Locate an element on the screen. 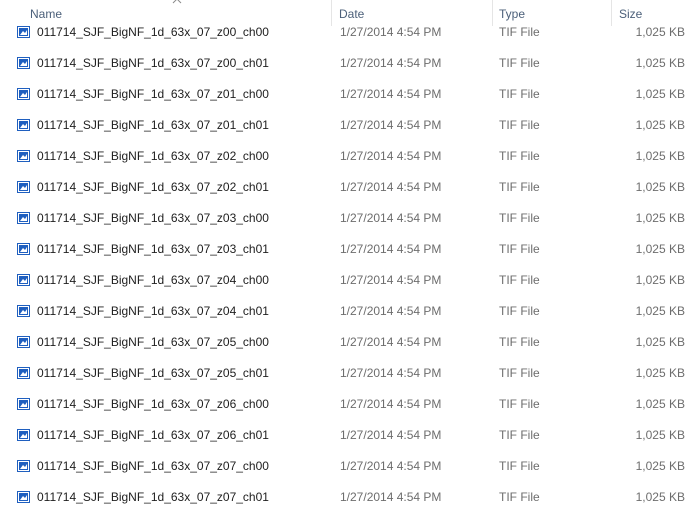 This screenshot has width=693, height=516. file-name: 011714_SJF_BigNF_1d_63x_07_z07_ch00 is located at coordinates (153, 466).